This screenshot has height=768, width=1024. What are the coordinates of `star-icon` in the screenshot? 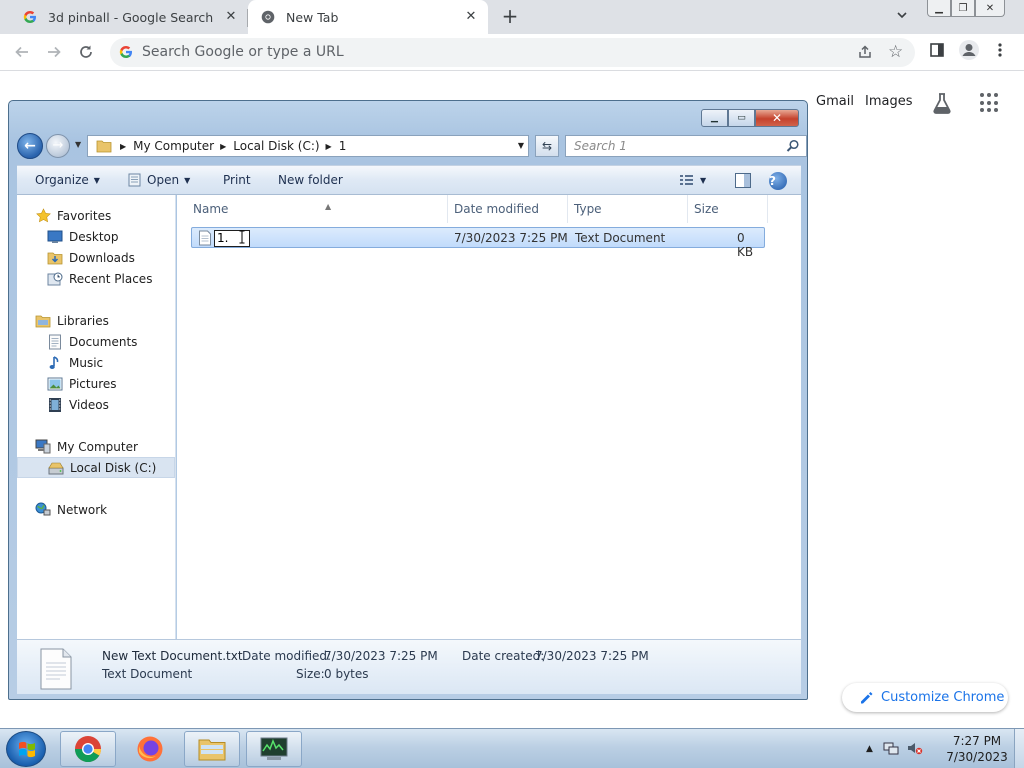 It's located at (43, 216).